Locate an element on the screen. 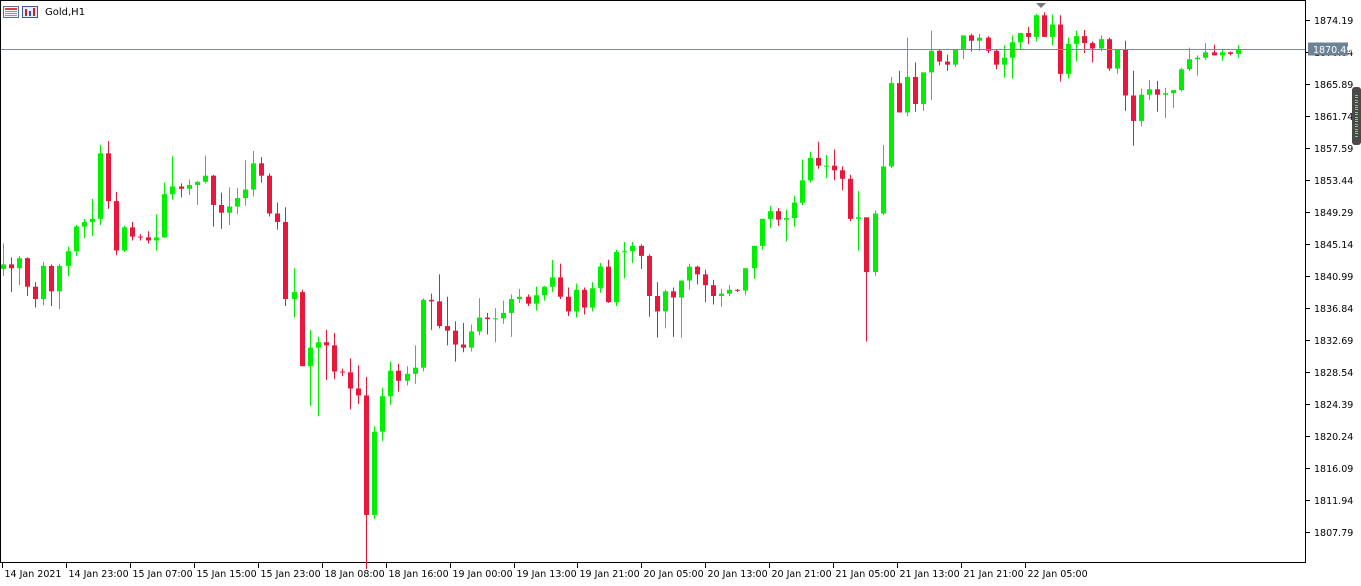 Image resolution: width=1361 pixels, height=586 pixels. y-tick-label: 1828.54 is located at coordinates (1333, 373).